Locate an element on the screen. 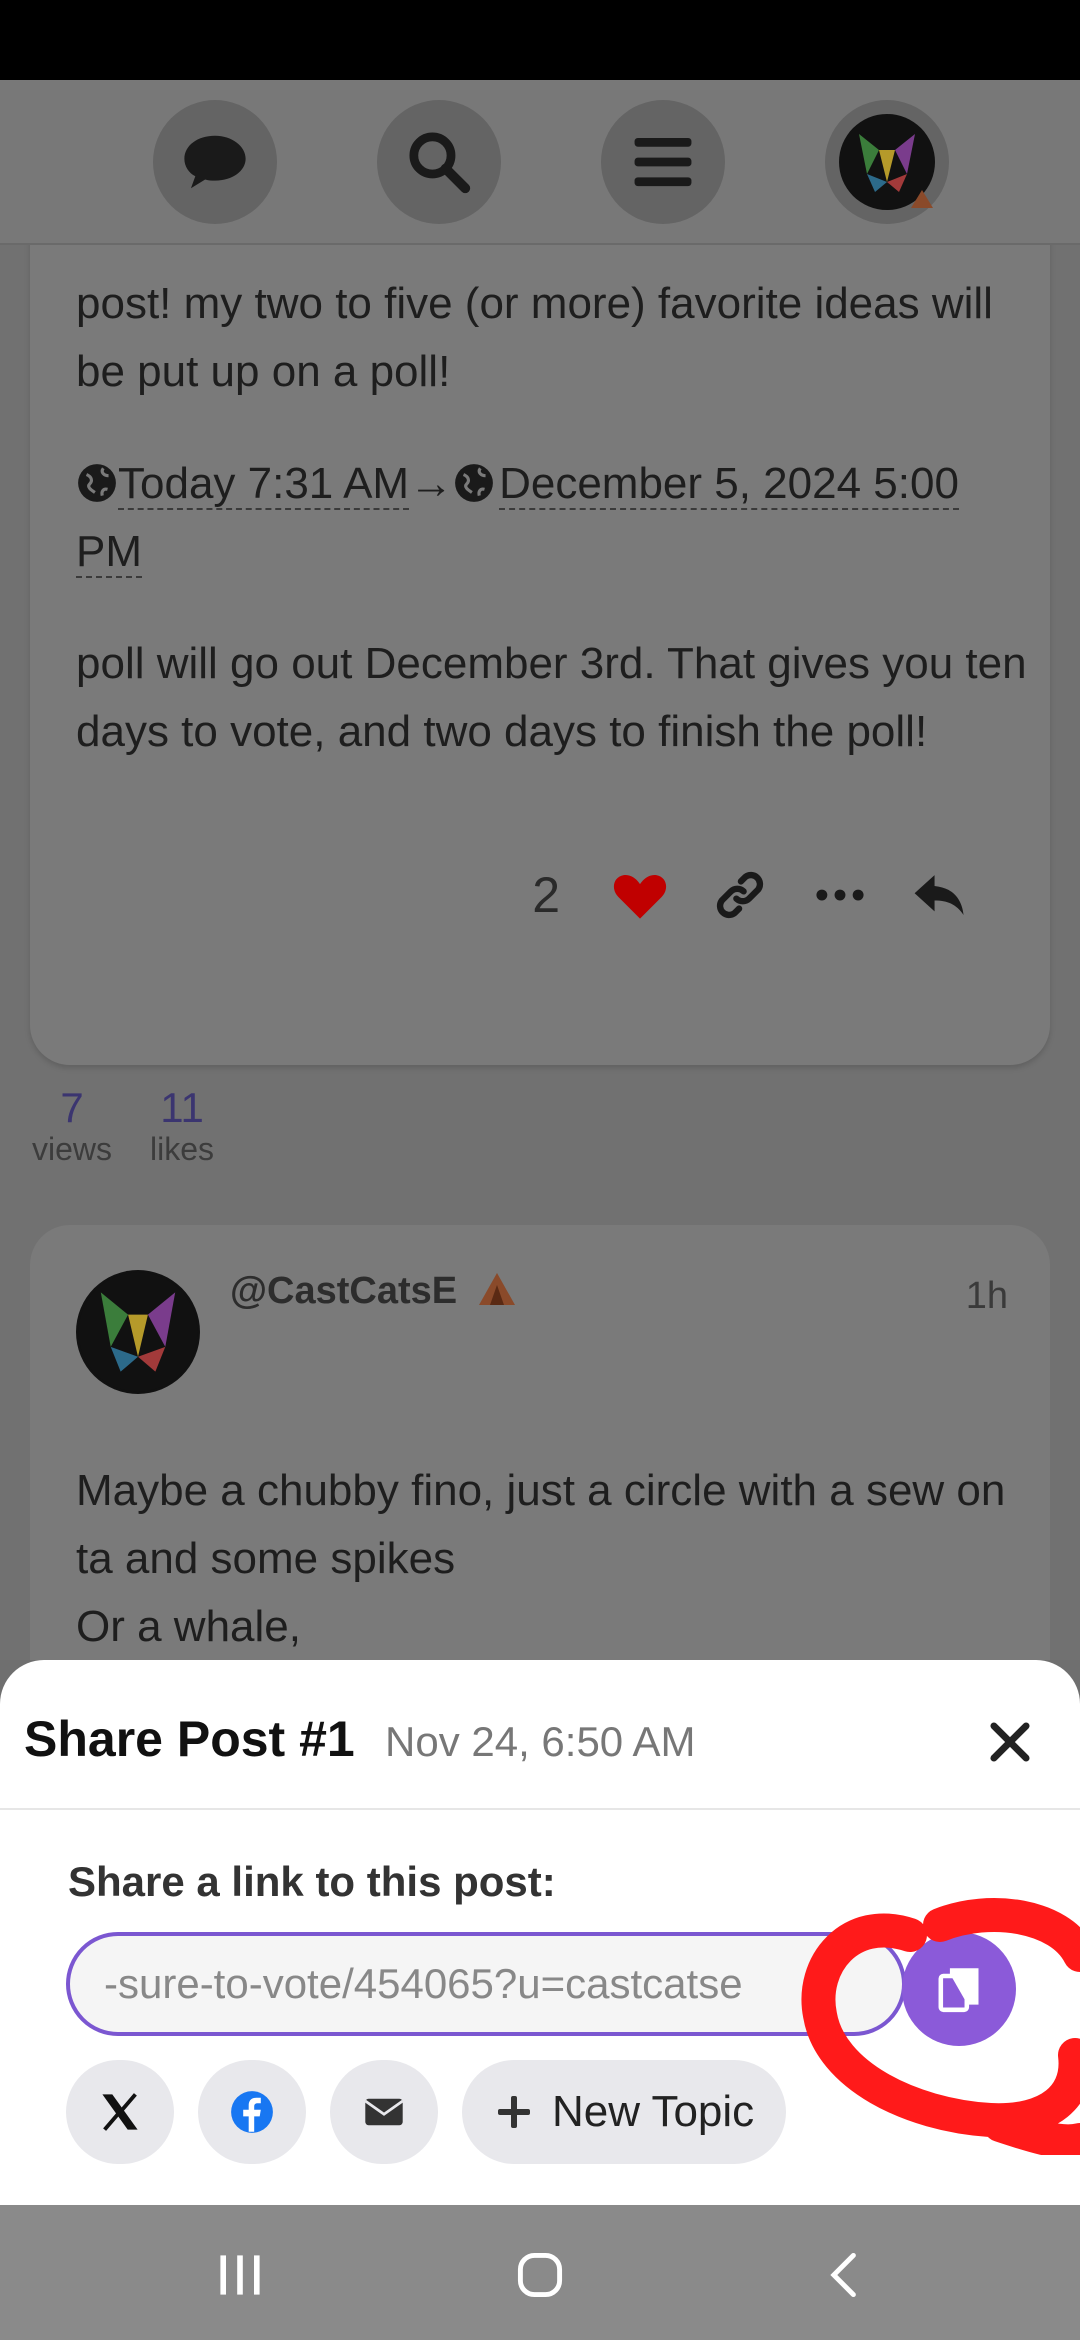 The height and width of the screenshot is (2340, 1080). more-button is located at coordinates (840, 895).